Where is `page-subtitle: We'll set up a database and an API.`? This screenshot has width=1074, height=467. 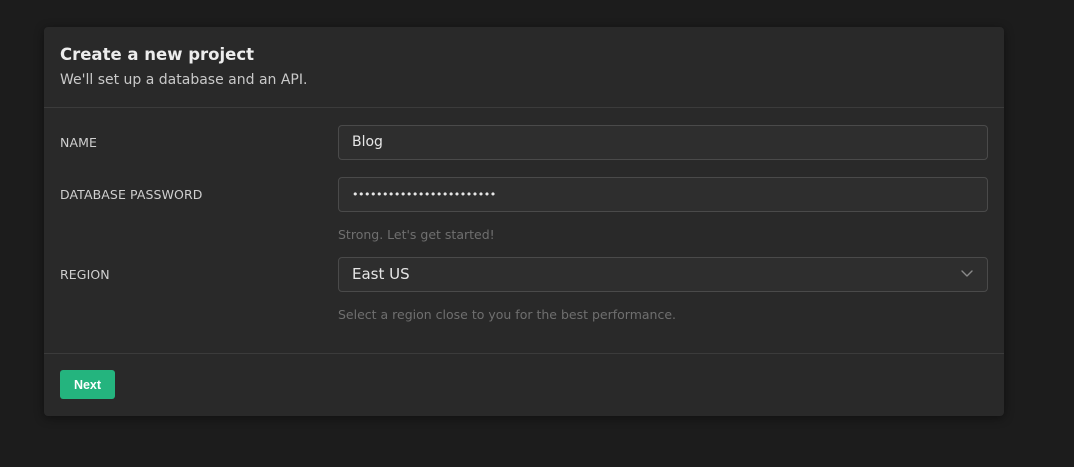
page-subtitle: We'll set up a database and an API. is located at coordinates (184, 80).